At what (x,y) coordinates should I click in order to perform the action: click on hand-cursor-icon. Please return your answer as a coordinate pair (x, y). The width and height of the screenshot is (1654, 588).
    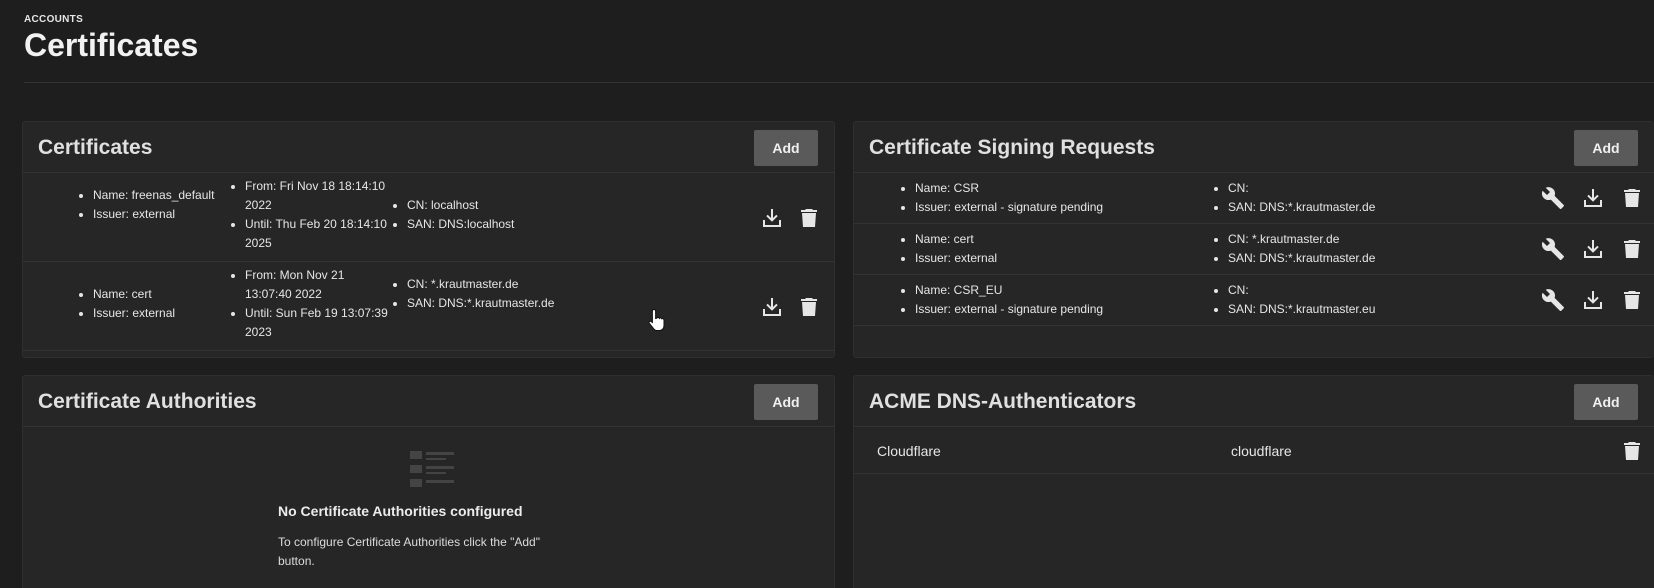
    Looking at the image, I should click on (657, 320).